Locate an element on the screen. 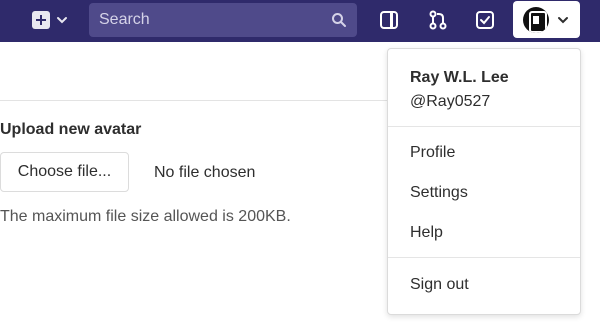  sidebar-toggle-icon is located at coordinates (389, 20).